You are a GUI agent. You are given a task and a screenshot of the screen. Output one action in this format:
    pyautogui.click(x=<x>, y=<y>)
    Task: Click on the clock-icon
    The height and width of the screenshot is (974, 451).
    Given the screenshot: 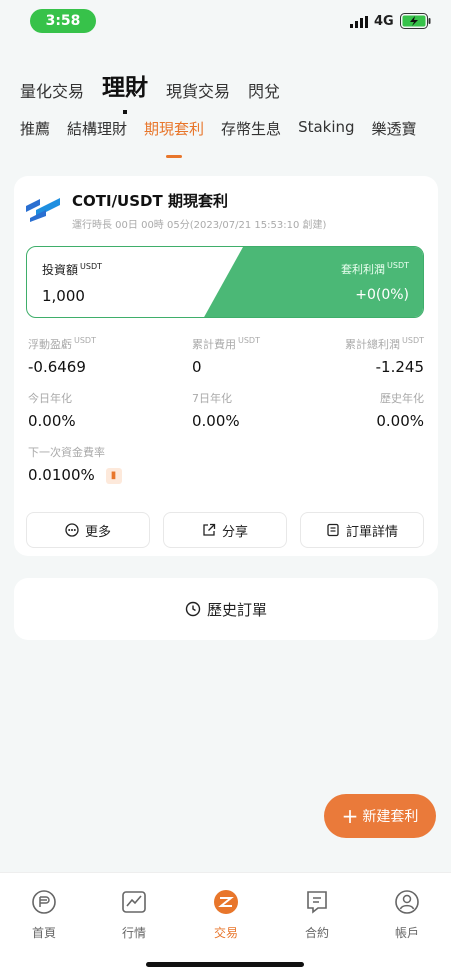 What is the action you would take?
    pyautogui.click(x=193, y=609)
    